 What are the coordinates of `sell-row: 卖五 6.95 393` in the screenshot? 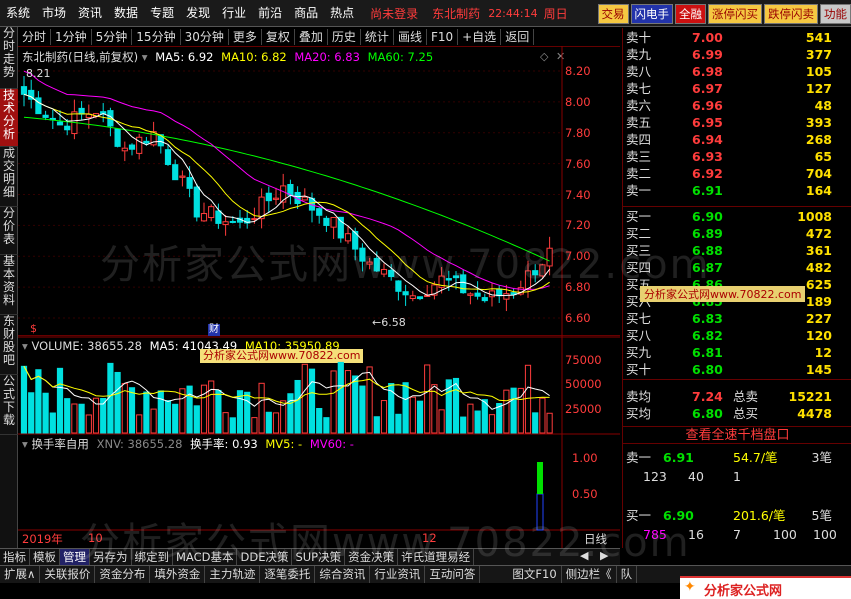 It's located at (737, 122).